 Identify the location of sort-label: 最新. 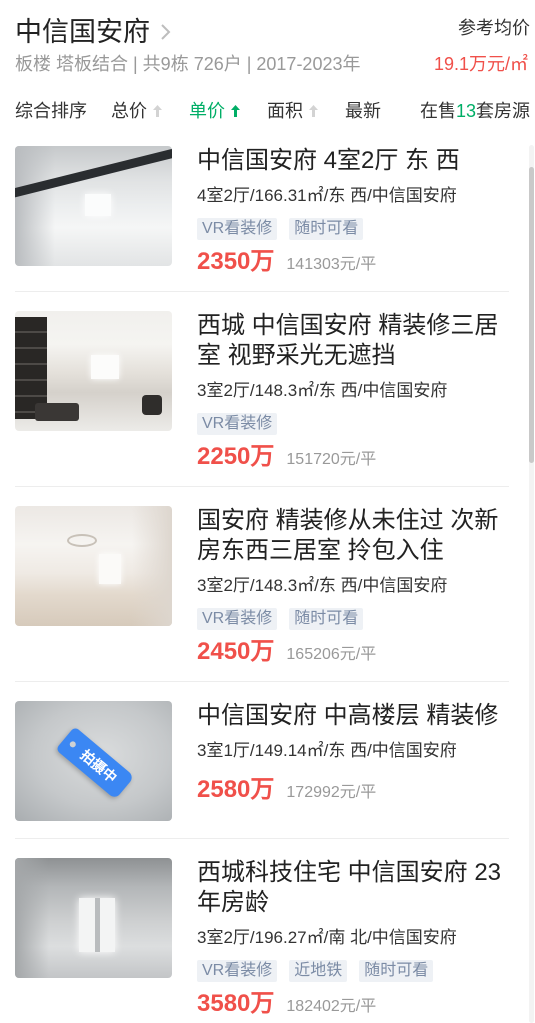
(363, 111).